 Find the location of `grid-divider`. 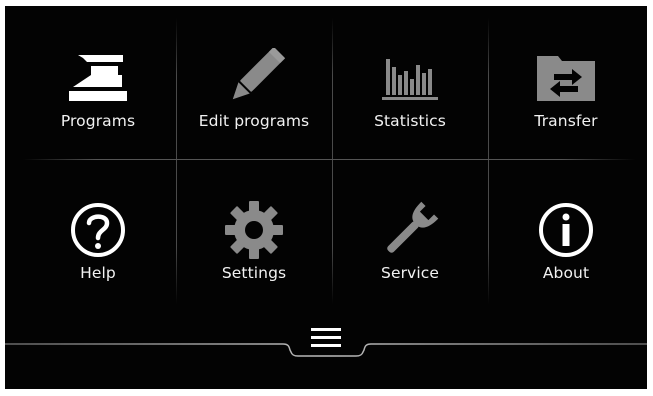

grid-divider is located at coordinates (329, 159).